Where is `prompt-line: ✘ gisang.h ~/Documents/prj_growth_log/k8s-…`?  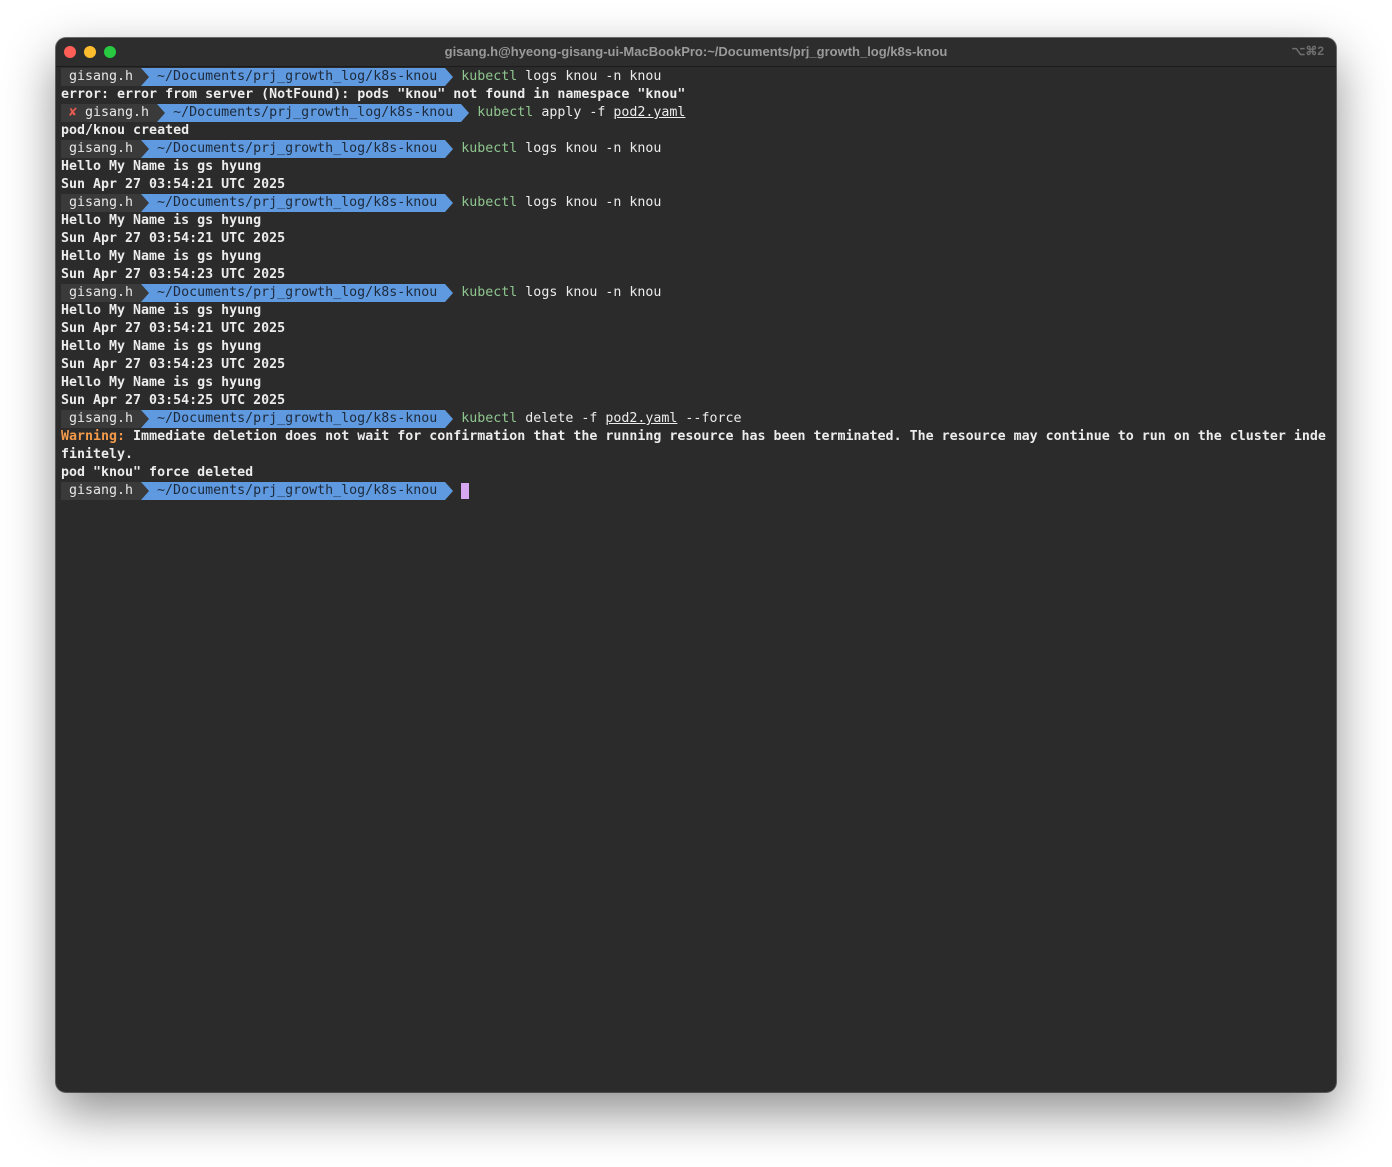 prompt-line: ✘ gisang.h ~/Documents/prj_growth_log/k8s-… is located at coordinates (696, 113).